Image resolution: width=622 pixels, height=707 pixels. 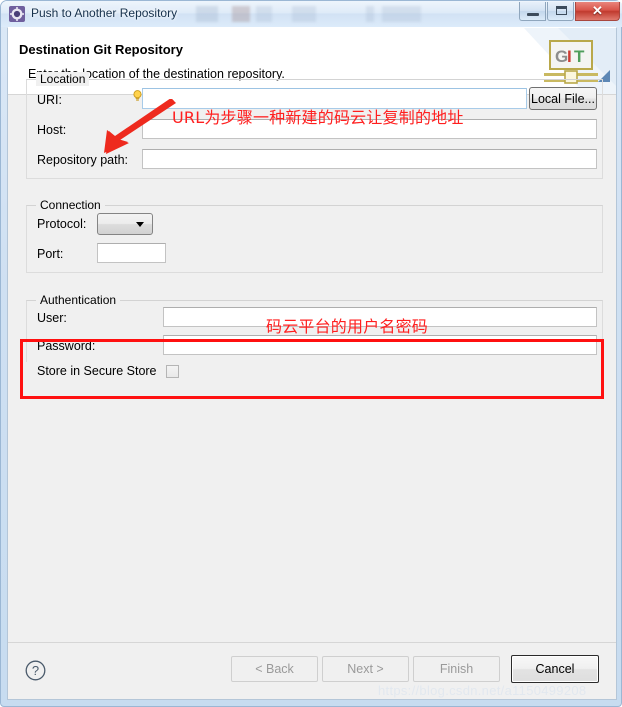 What do you see at coordinates (380, 345) in the screenshot?
I see `password-input` at bounding box center [380, 345].